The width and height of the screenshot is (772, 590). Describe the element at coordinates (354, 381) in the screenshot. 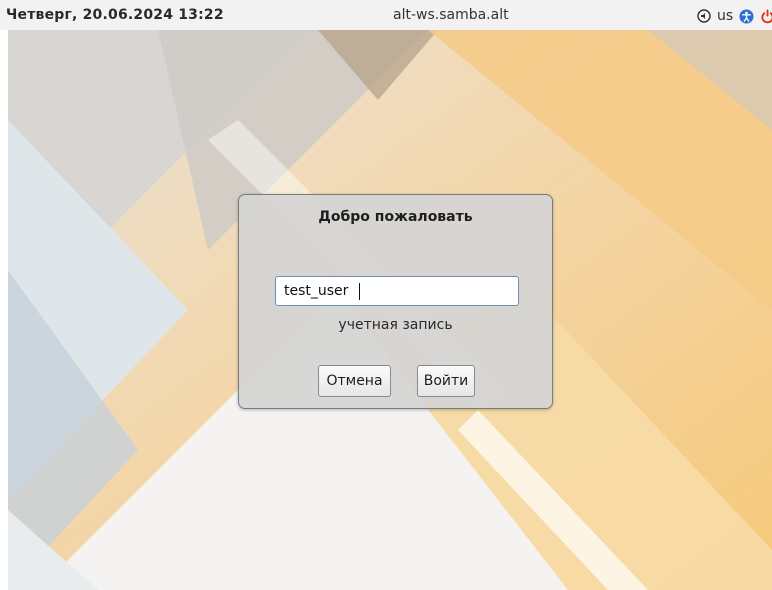

I see `cancel-button: Отмена` at that location.